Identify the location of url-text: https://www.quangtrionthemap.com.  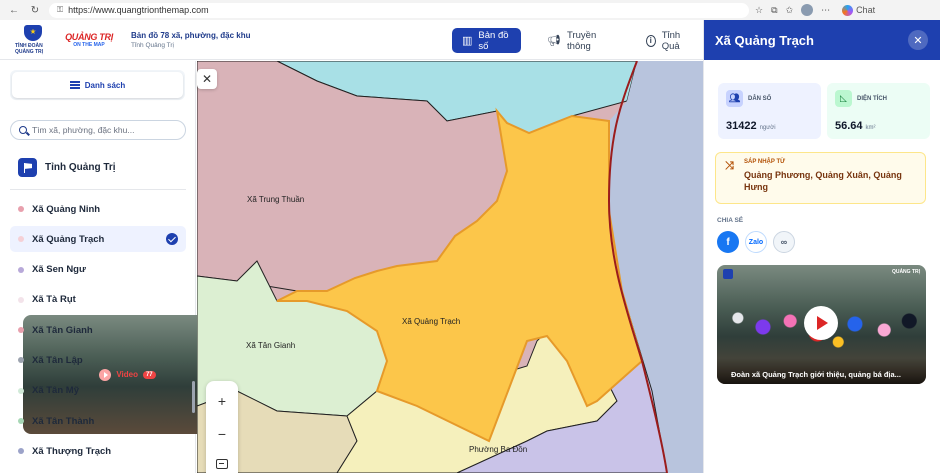
(138, 10).